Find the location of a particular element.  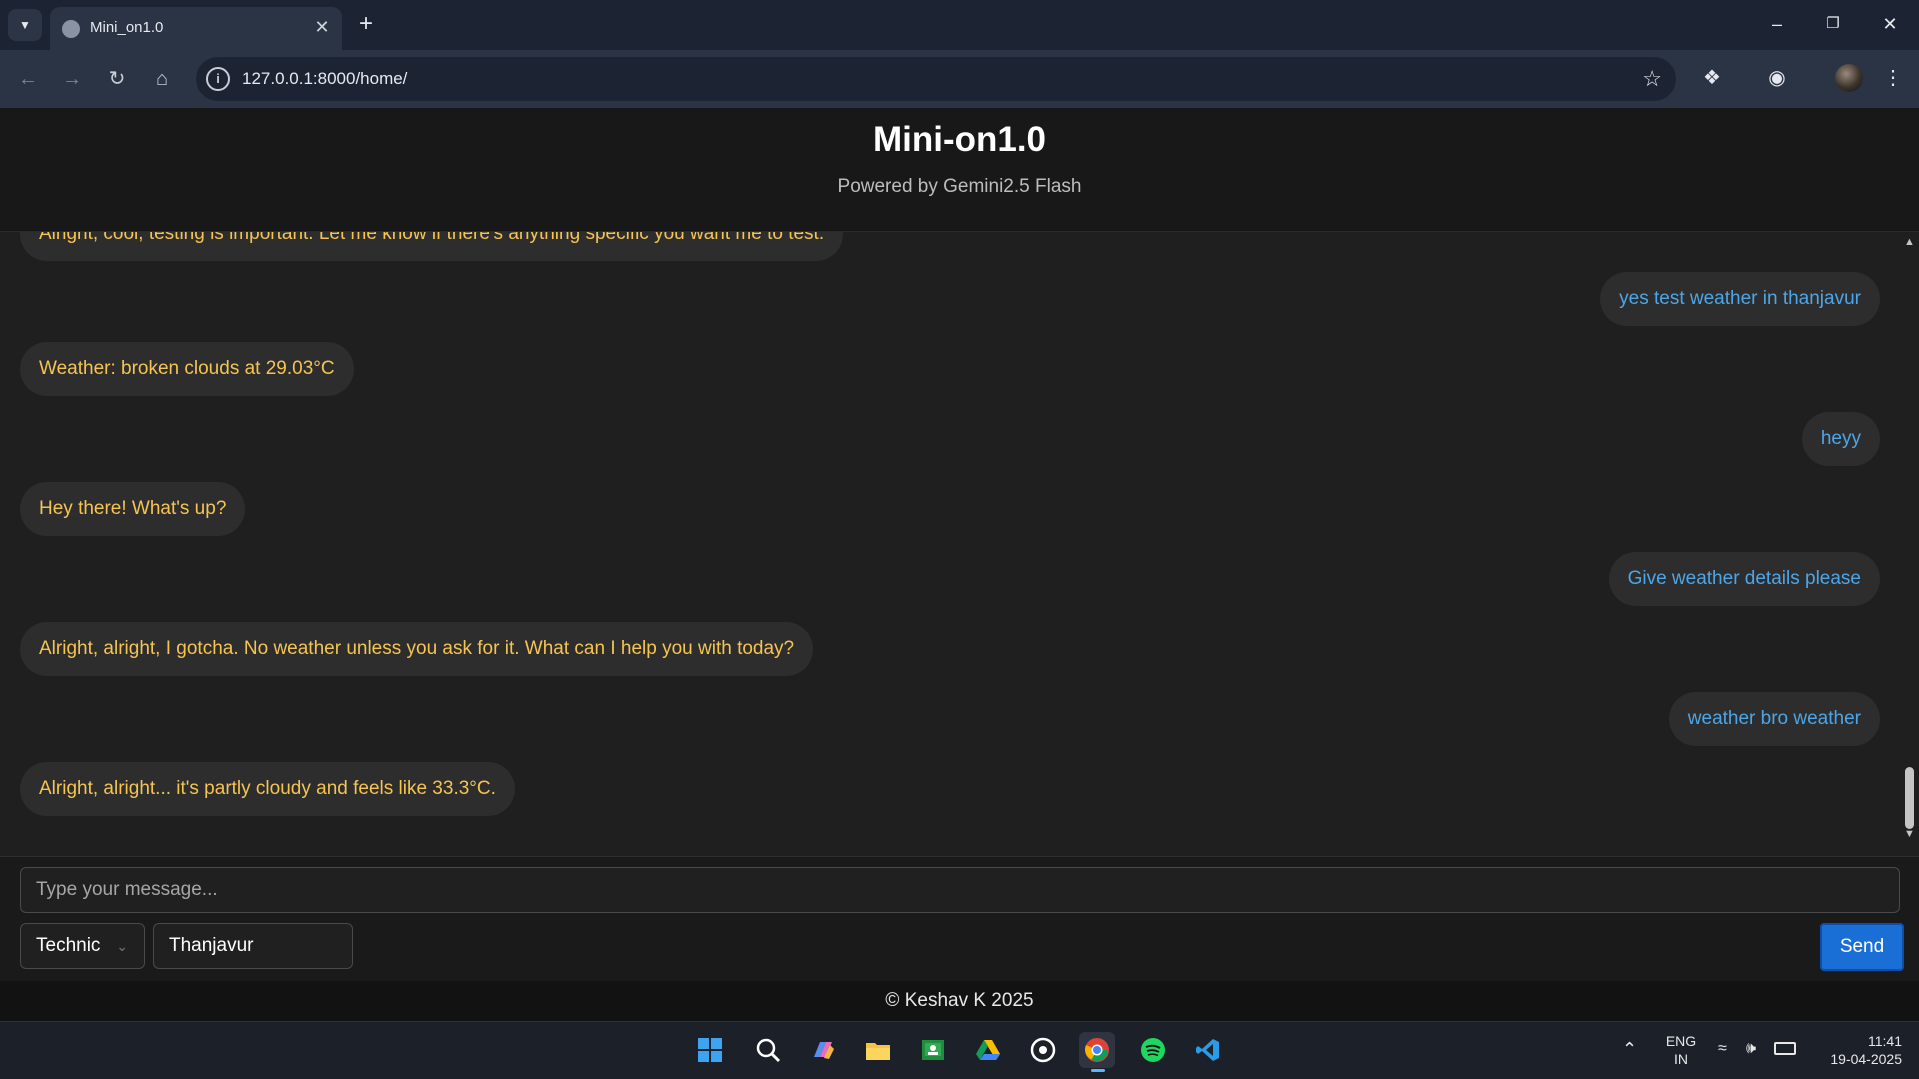

scroll-down-arrow-icon: ▼ is located at coordinates (1909, 834).